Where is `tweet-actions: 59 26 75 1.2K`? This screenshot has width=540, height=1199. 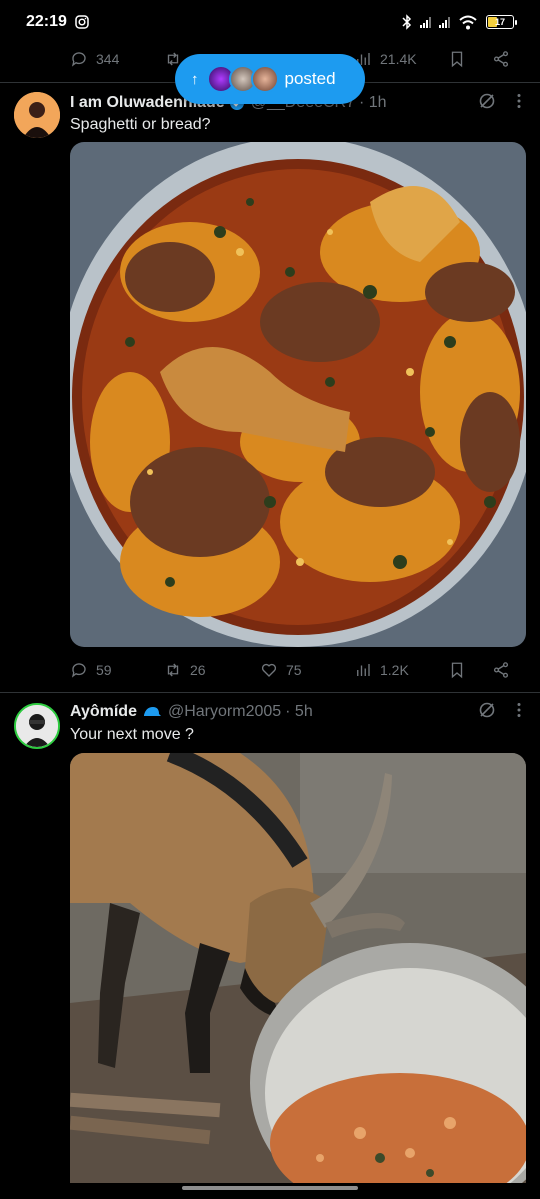
tweet-actions: 59 26 75 1.2K is located at coordinates (295, 670).